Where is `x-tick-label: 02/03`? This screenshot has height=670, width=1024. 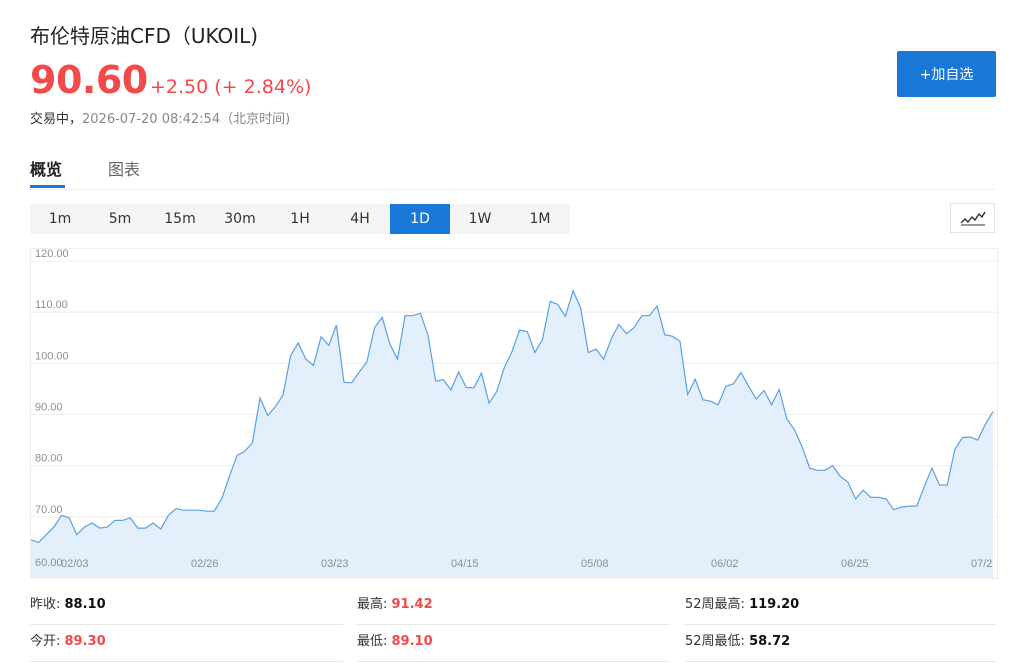
x-tick-label: 02/03 is located at coordinates (75, 564).